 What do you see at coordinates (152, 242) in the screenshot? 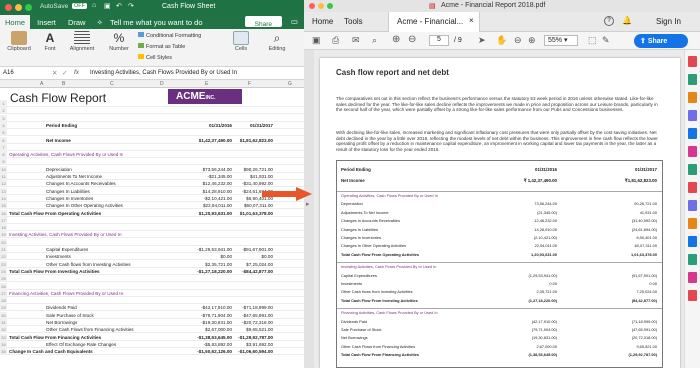
I see `sheet-row: 20` at bounding box center [152, 242].